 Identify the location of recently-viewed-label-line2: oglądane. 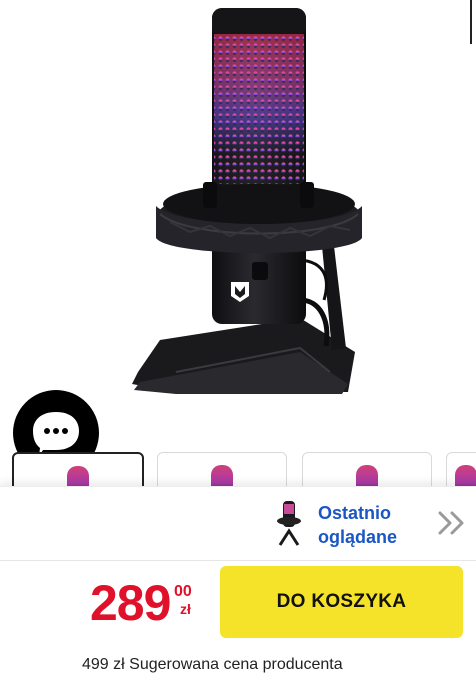
(358, 537).